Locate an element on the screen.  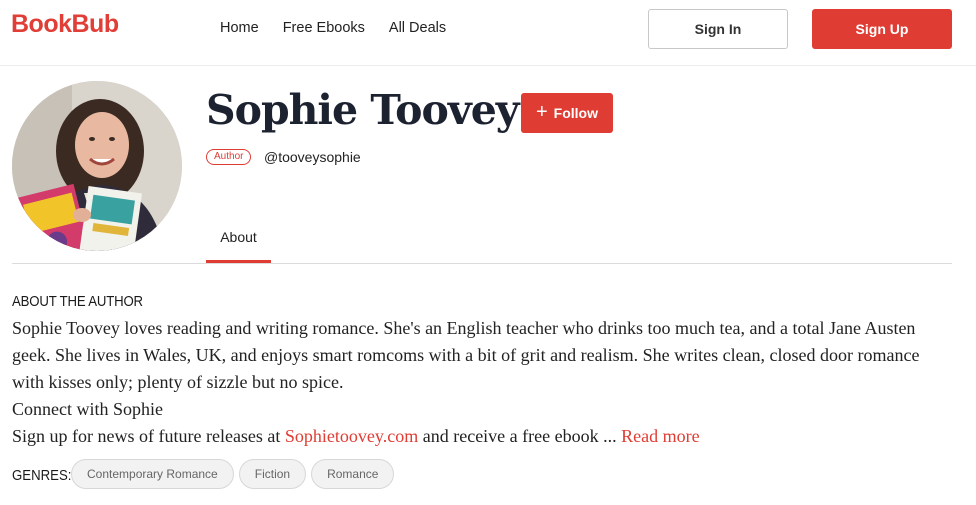
nav-free-ebooks-link: Free Ebooks is located at coordinates (324, 28).